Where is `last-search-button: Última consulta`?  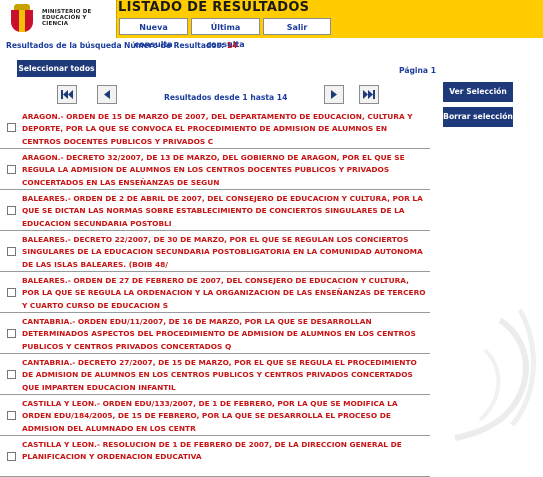 last-search-button: Última consulta is located at coordinates (225, 33).